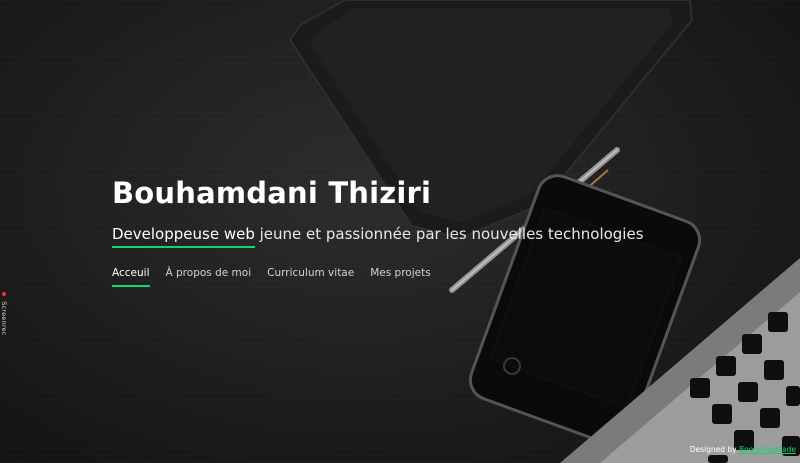 The image size is (800, 463). What do you see at coordinates (310, 277) in the screenshot?
I see `nav-item-curriculum-vitae: Curriculum vitae` at bounding box center [310, 277].